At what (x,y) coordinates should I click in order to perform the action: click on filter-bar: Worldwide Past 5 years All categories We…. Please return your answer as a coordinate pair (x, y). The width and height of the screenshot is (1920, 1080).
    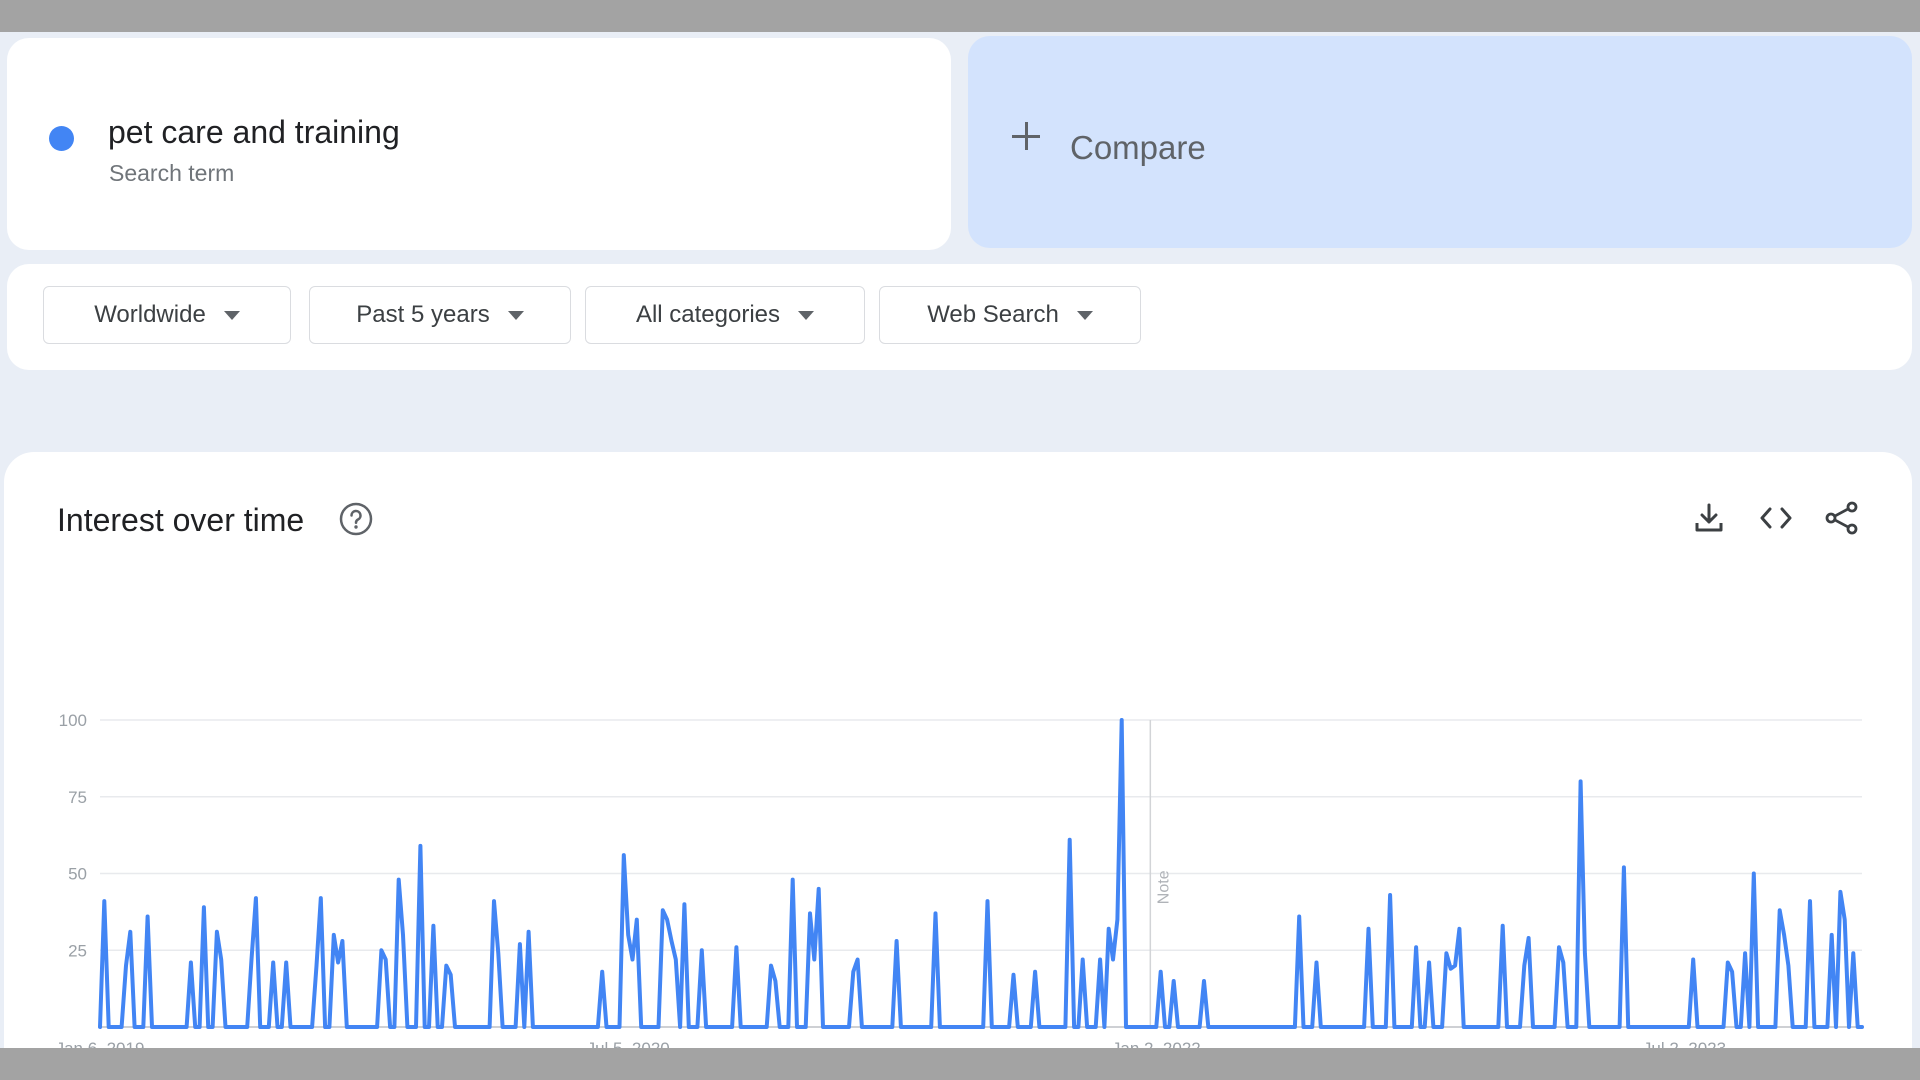
    Looking at the image, I should click on (959, 317).